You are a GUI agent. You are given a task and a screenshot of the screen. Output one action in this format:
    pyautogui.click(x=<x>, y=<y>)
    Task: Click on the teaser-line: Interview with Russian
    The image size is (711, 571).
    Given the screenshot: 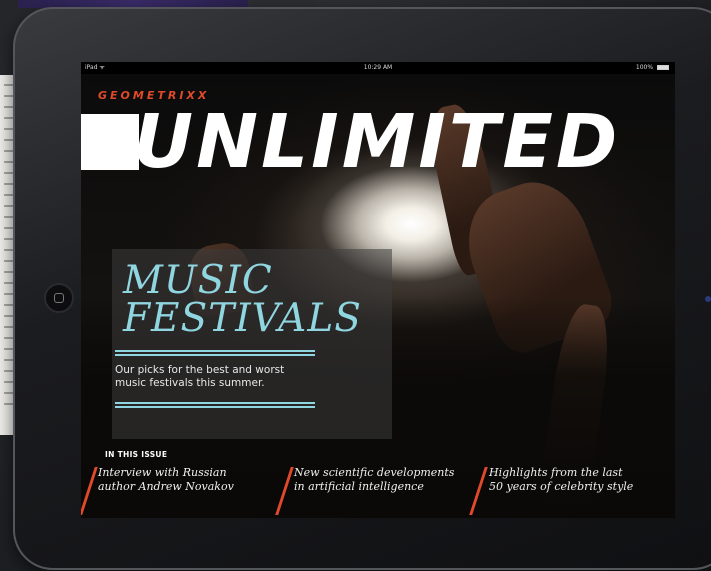 What is the action you would take?
    pyautogui.click(x=162, y=472)
    